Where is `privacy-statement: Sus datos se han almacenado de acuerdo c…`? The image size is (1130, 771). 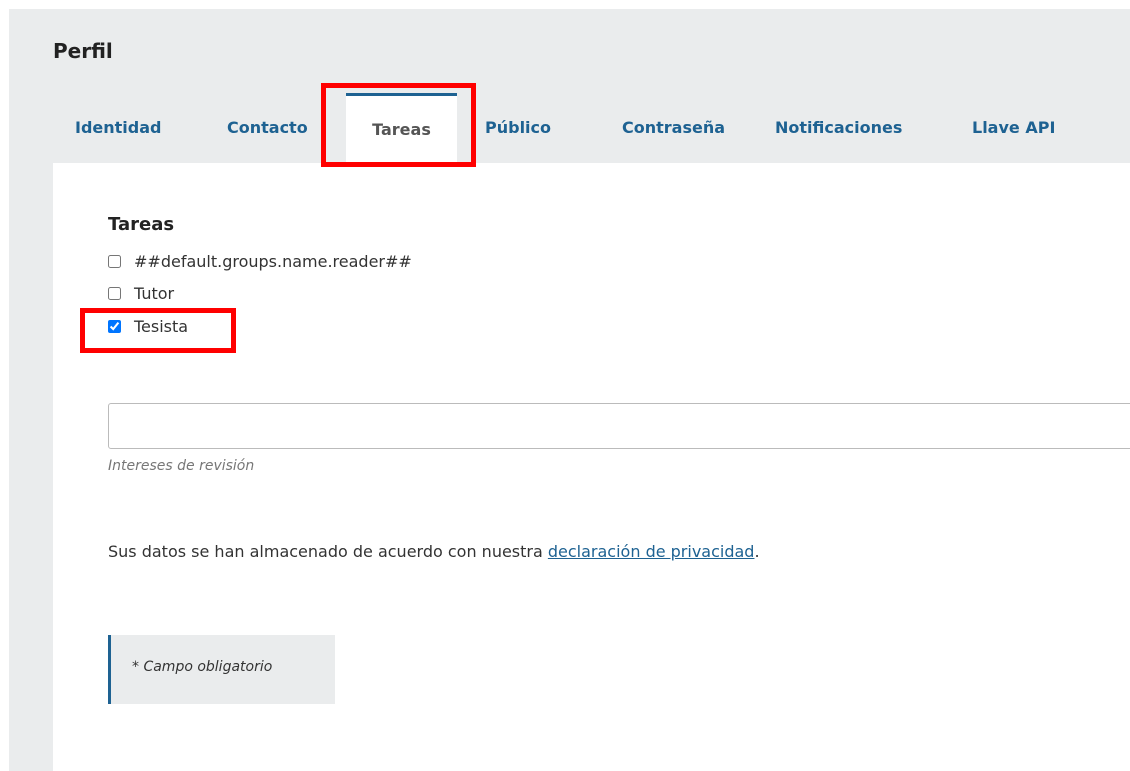
privacy-statement: Sus datos se han almacenado de acuerdo c… is located at coordinates (434, 551).